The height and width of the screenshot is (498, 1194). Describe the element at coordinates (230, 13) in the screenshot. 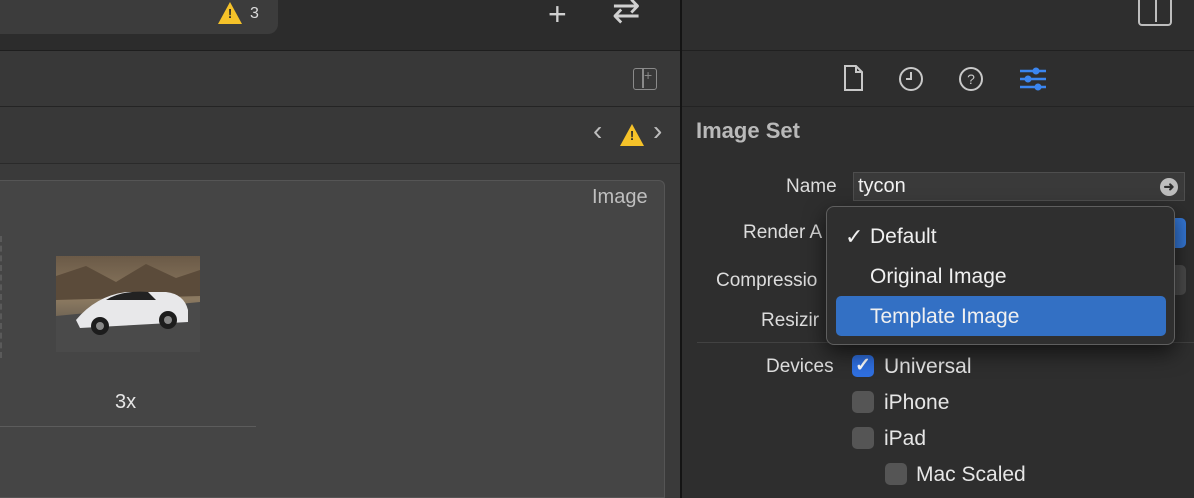

I see `warning-icon: !` at that location.